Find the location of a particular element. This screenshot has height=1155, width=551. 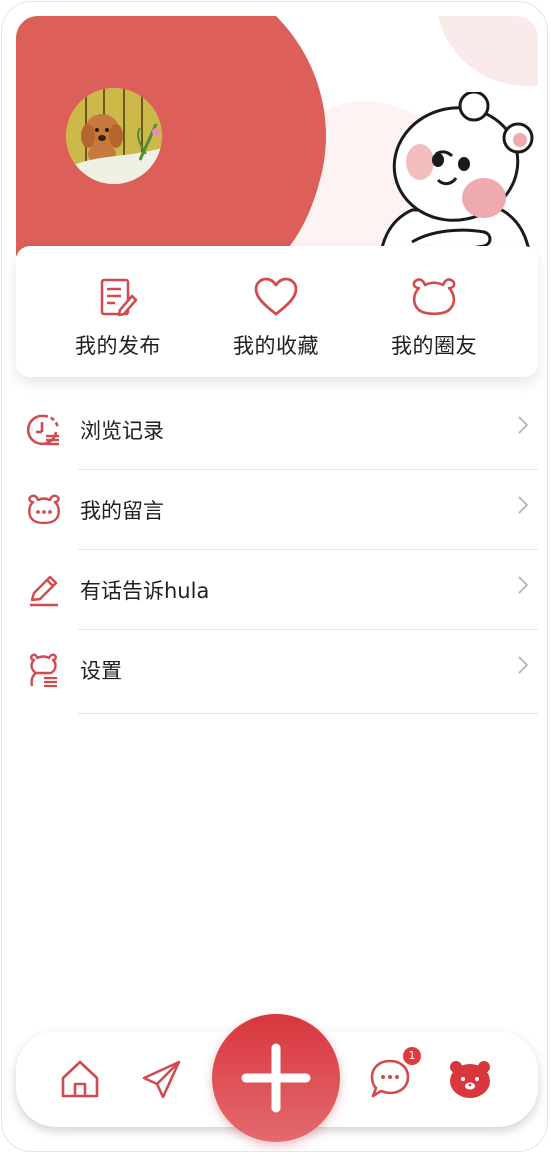

menu-feedback: 有话告诉hula is located at coordinates (277, 590).